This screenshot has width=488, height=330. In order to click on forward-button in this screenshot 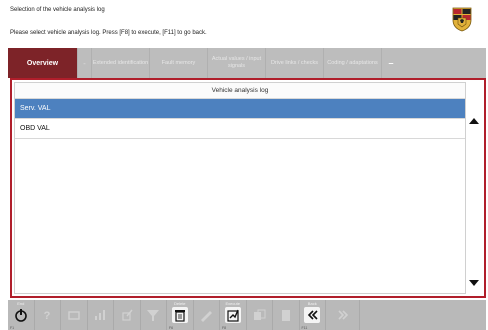, I will do `click(343, 315)`.